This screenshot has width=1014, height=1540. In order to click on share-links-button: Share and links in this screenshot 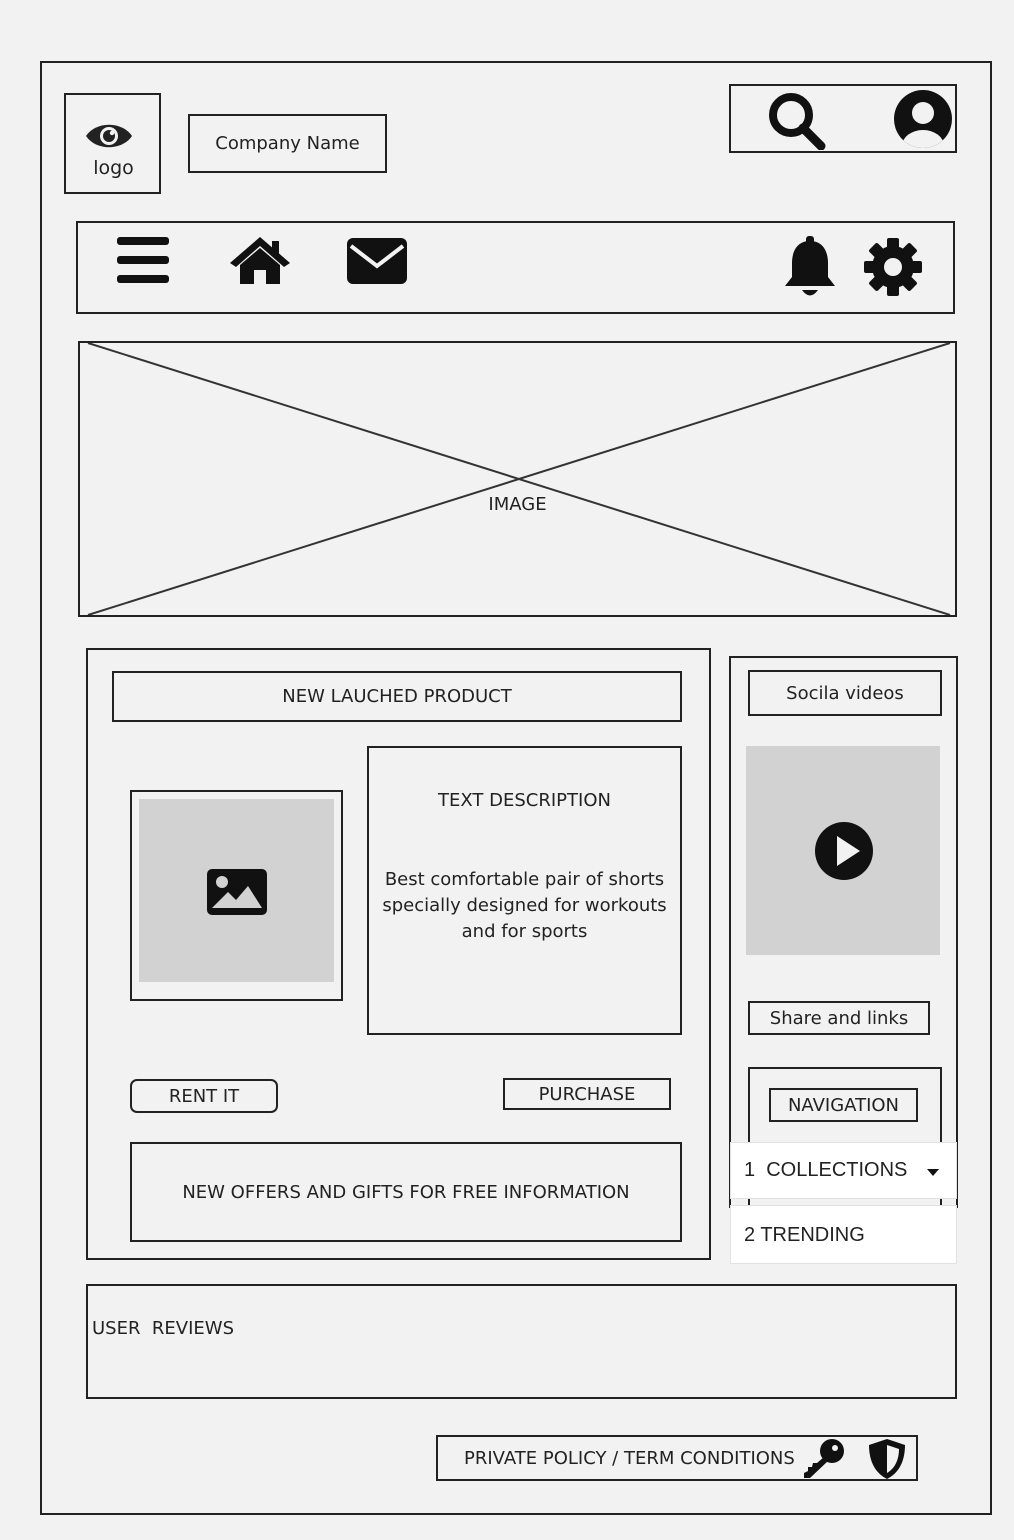, I will do `click(839, 1018)`.